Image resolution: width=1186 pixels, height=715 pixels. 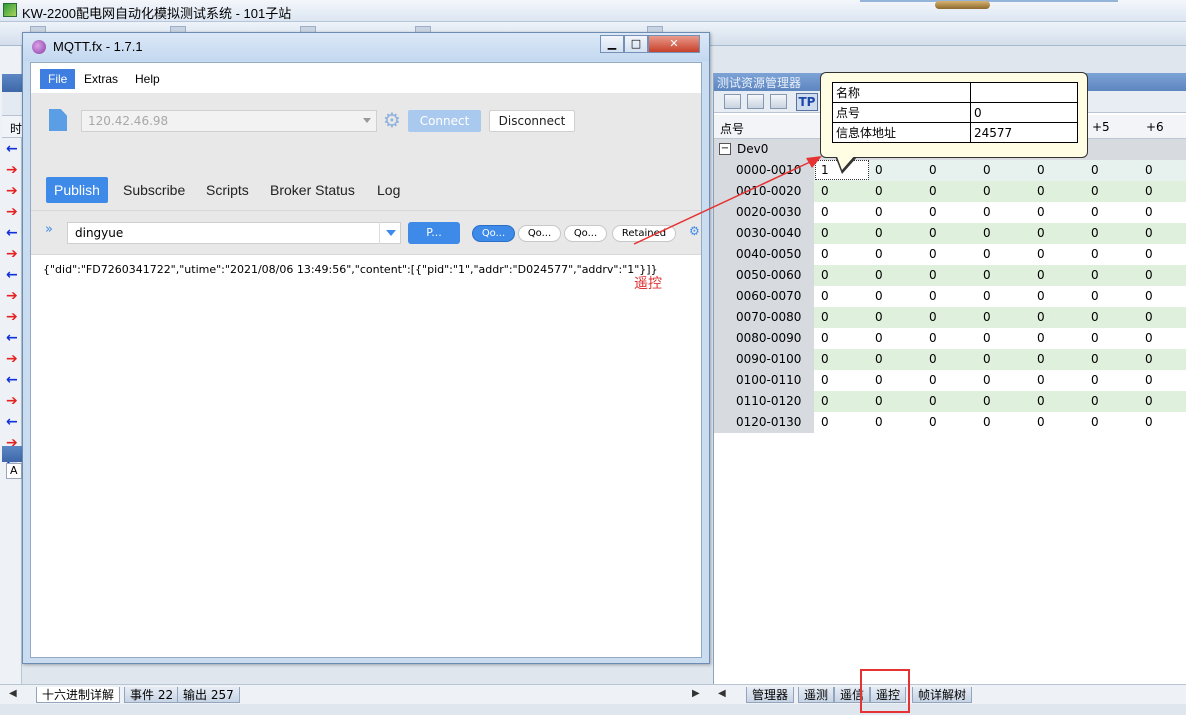 What do you see at coordinates (950, 191) in the screenshot?
I see `table-row: 0010-0020 0 0 0 0 0 0 0` at bounding box center [950, 191].